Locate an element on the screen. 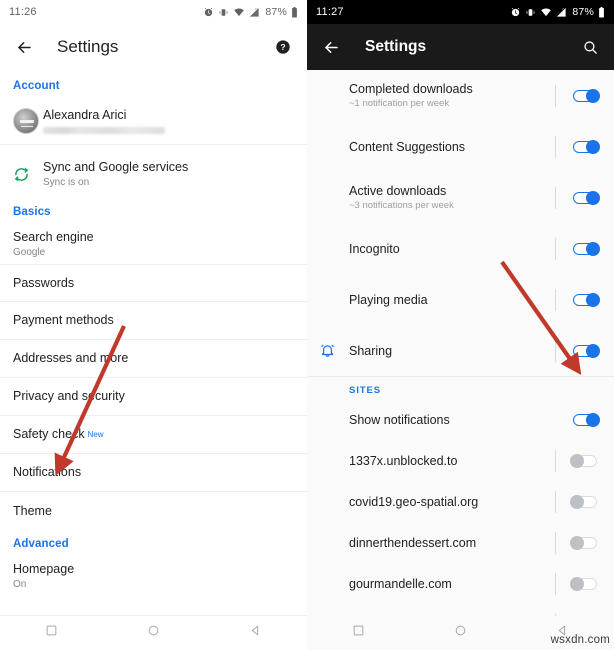 The image size is (614, 650). homepage-sub: On is located at coordinates (20, 584).